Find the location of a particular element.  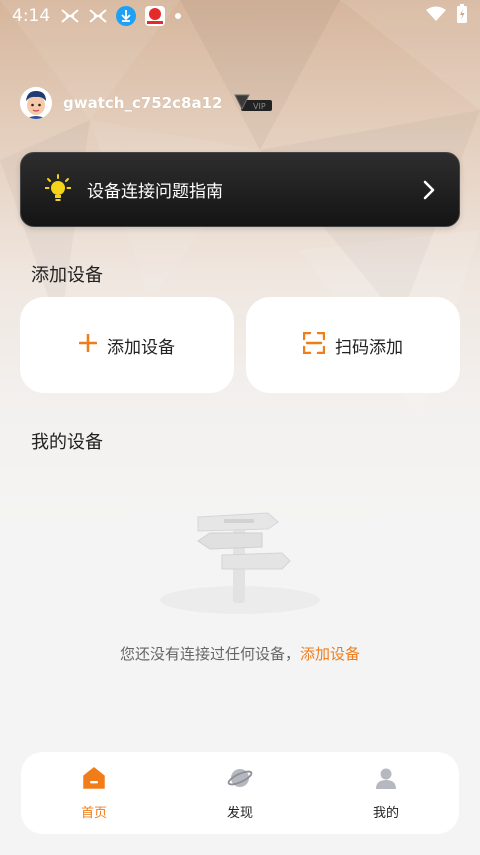

chevron-right-icon is located at coordinates (429, 190).